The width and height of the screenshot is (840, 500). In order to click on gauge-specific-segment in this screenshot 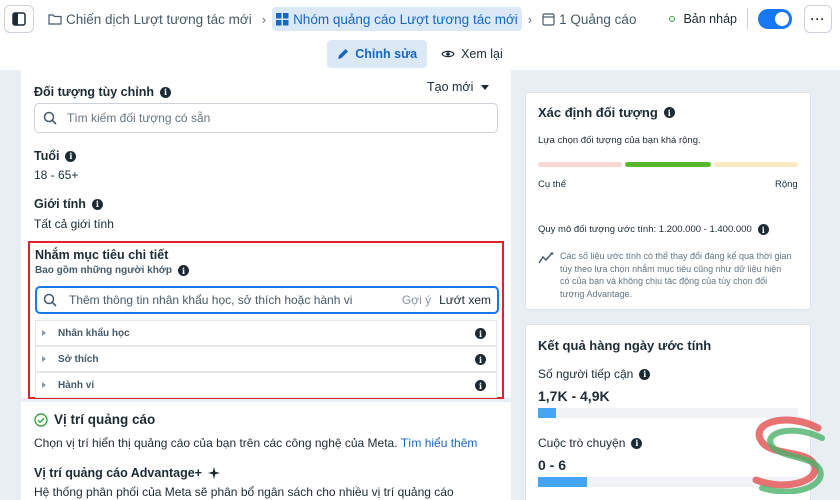, I will do `click(580, 164)`.